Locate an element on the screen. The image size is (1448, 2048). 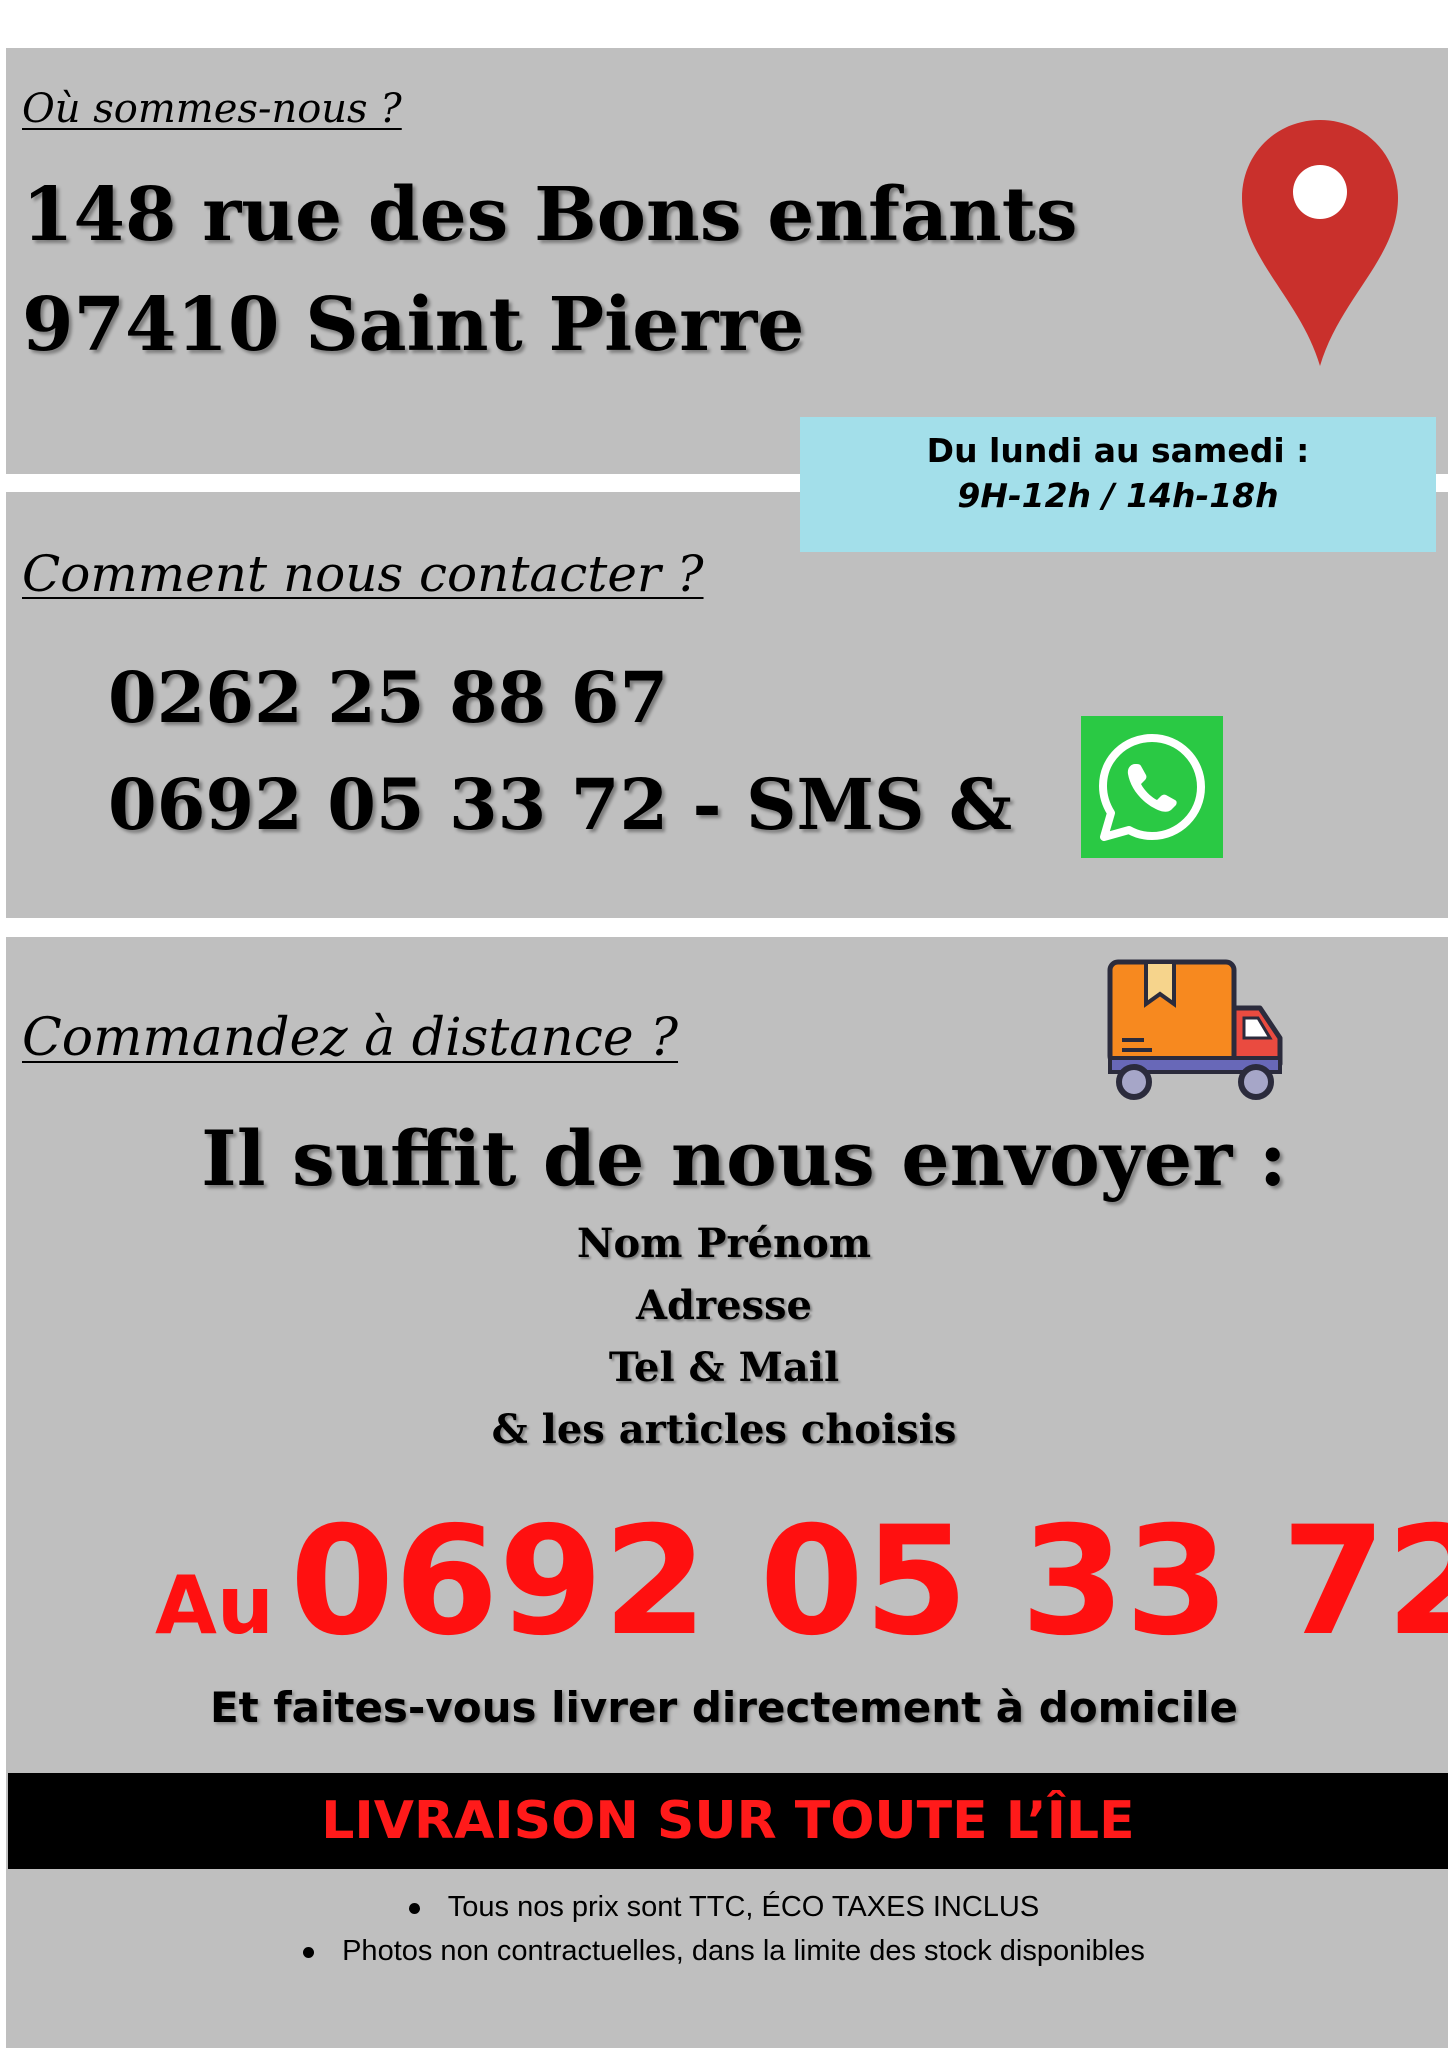
order-phone-line: Au 0692 05 33 72 is located at coordinates (801, 1582).